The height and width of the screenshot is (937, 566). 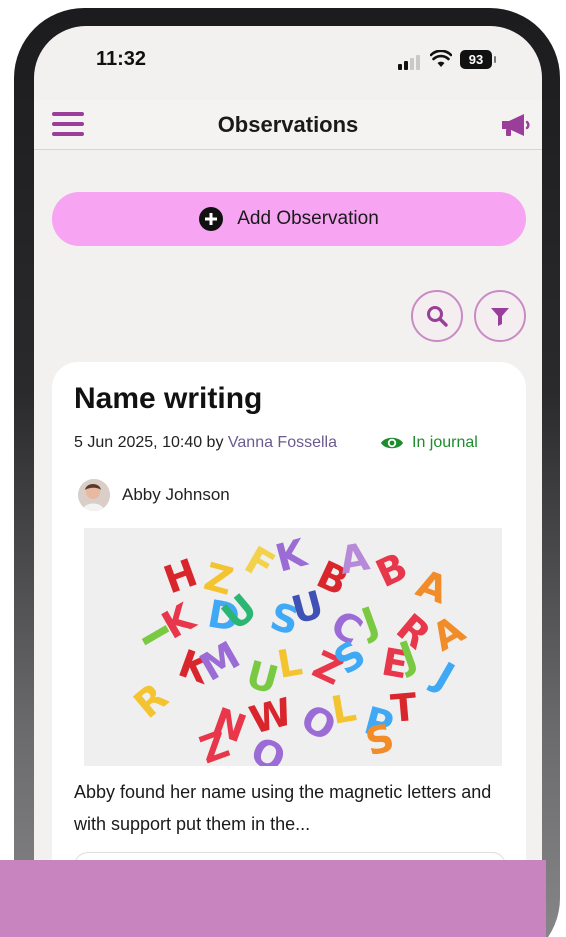 What do you see at coordinates (273, 898) in the screenshot?
I see `overlay-block` at bounding box center [273, 898].